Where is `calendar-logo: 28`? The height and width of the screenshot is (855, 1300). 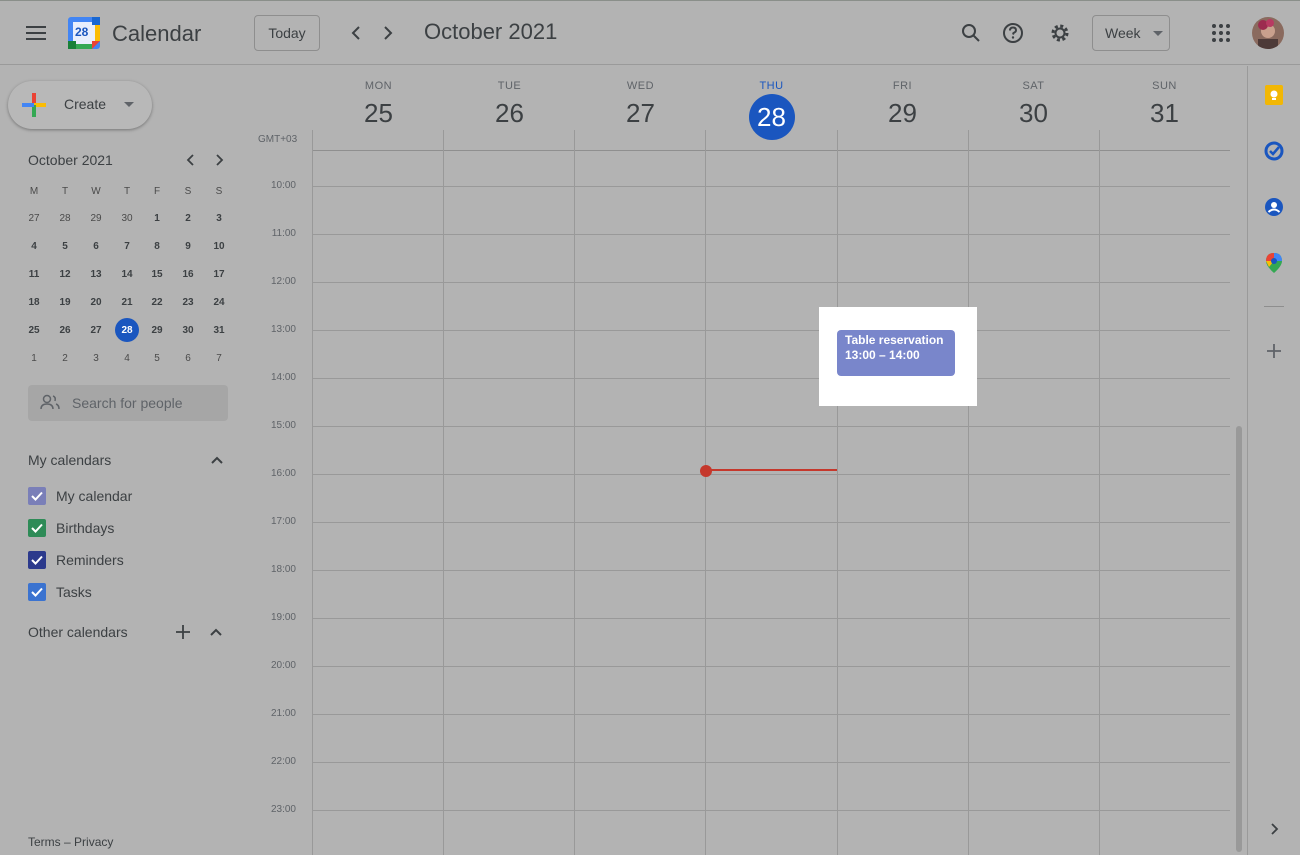 calendar-logo: 28 is located at coordinates (84, 33).